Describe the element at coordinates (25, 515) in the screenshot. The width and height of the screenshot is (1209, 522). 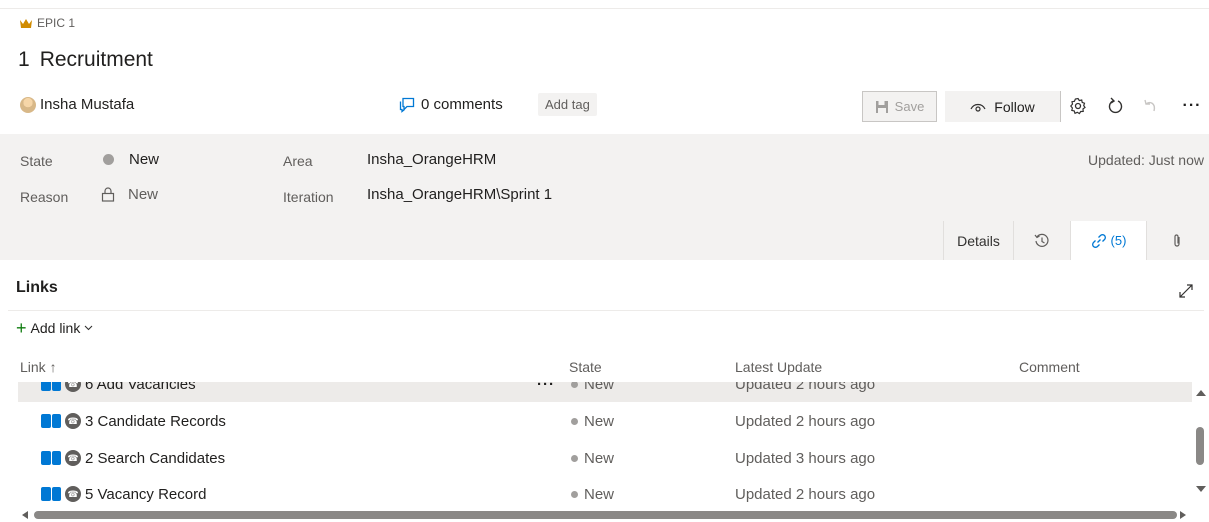
I see `scroll-left-icon` at that location.